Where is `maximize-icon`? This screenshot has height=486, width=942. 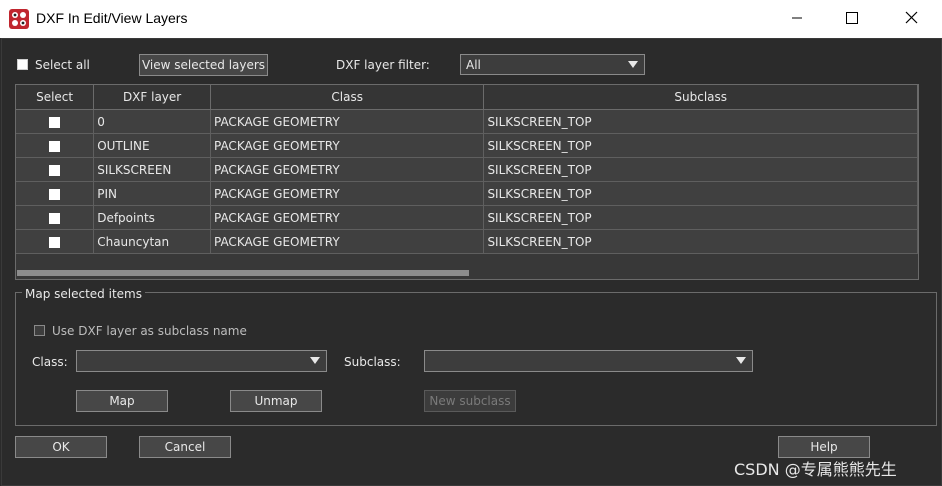 maximize-icon is located at coordinates (852, 19).